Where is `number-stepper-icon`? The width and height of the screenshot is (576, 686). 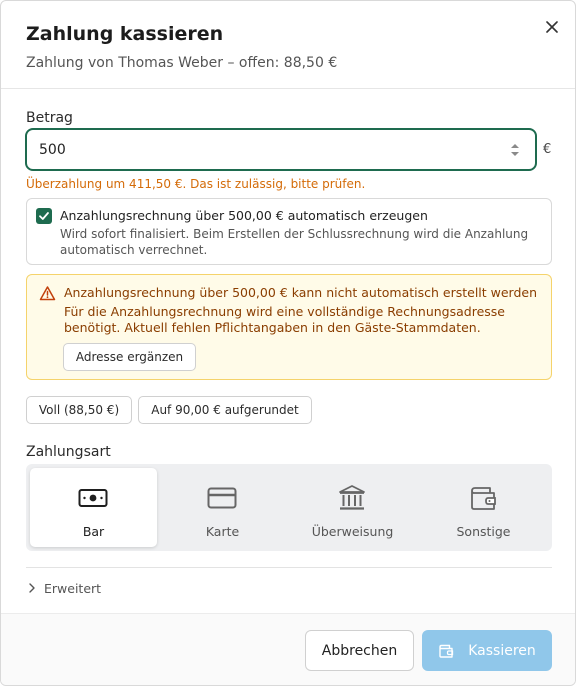
number-stepper-icon is located at coordinates (515, 150).